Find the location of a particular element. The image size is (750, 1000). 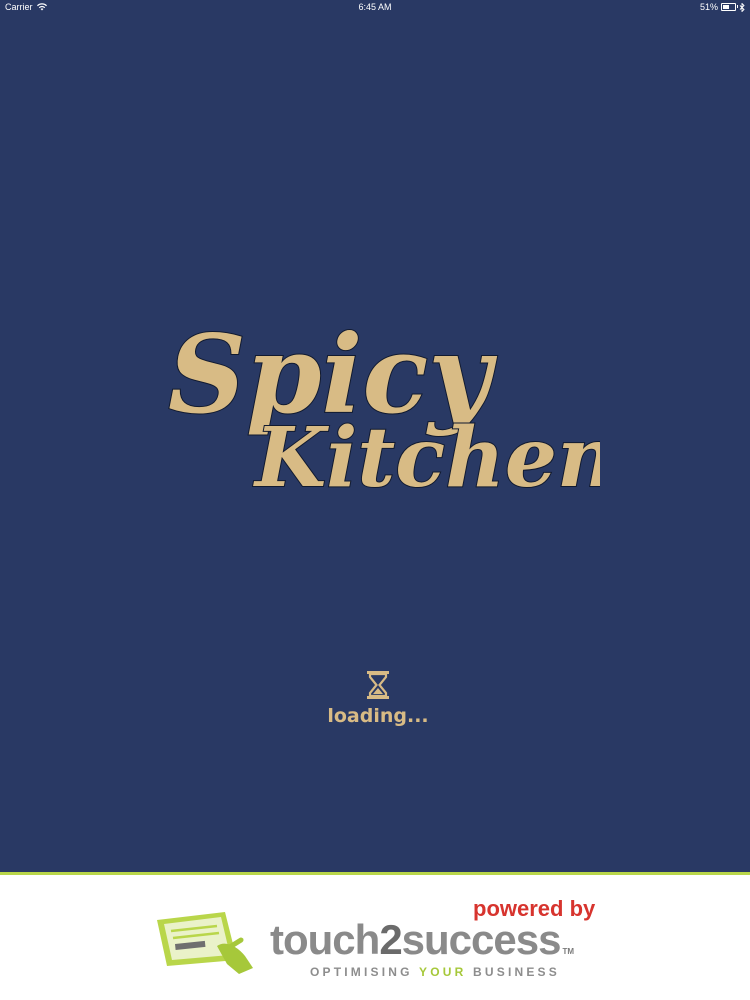

tagline-start: OPTIMISING is located at coordinates (364, 972).